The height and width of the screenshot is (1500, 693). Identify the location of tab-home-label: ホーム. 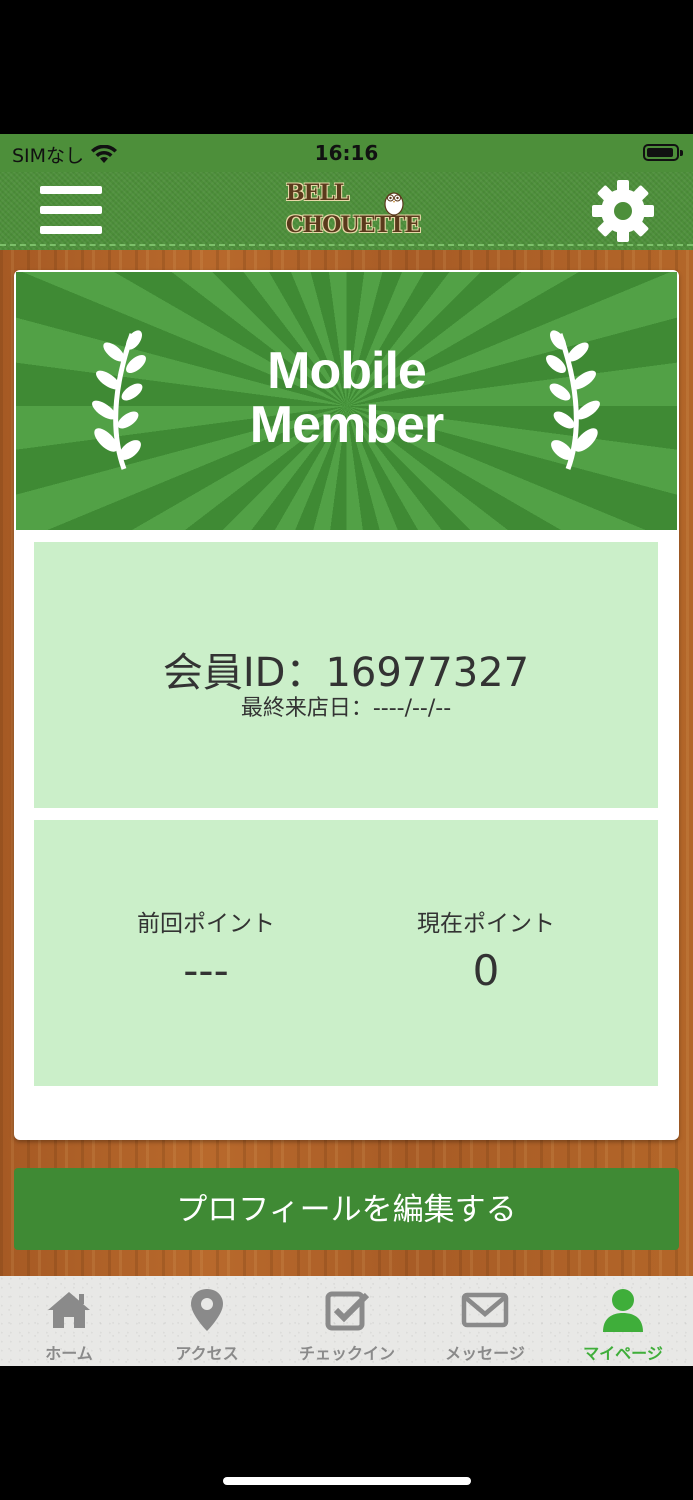
(69, 1353).